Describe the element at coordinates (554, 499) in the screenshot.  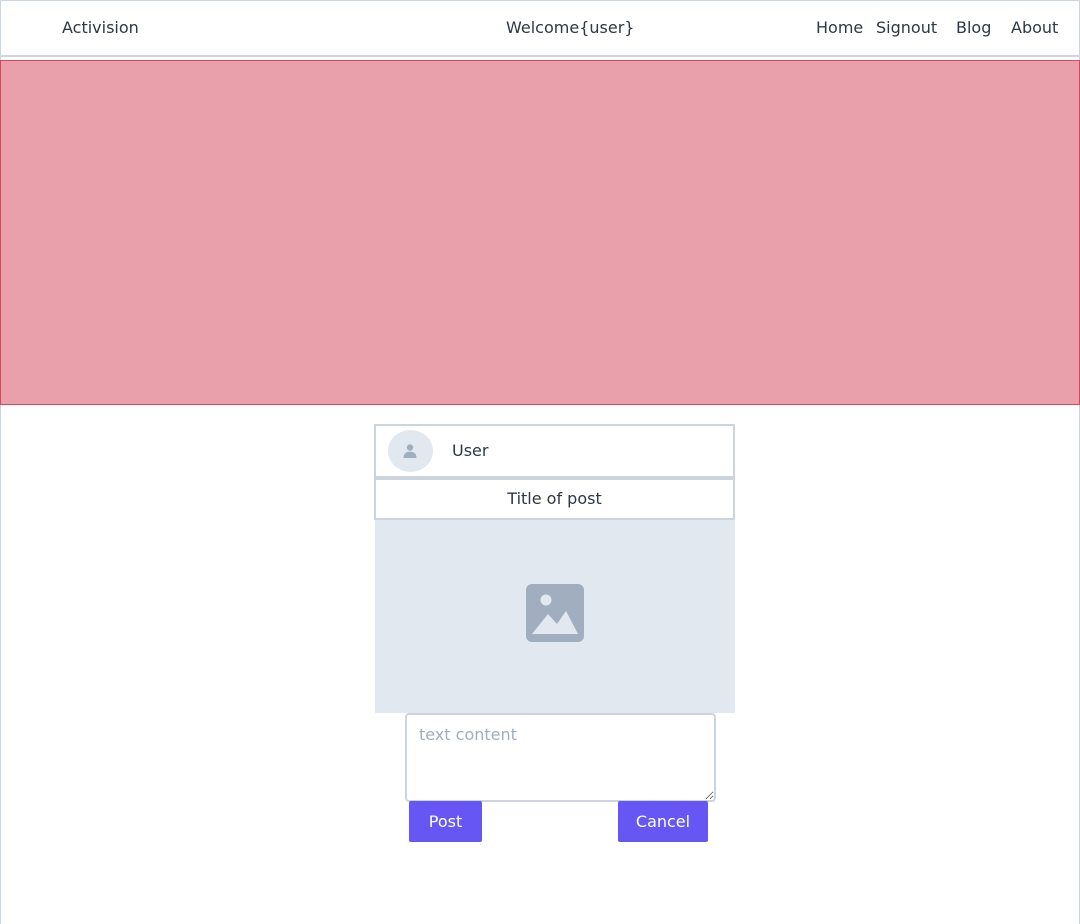
I see `post-title: Title of post` at that location.